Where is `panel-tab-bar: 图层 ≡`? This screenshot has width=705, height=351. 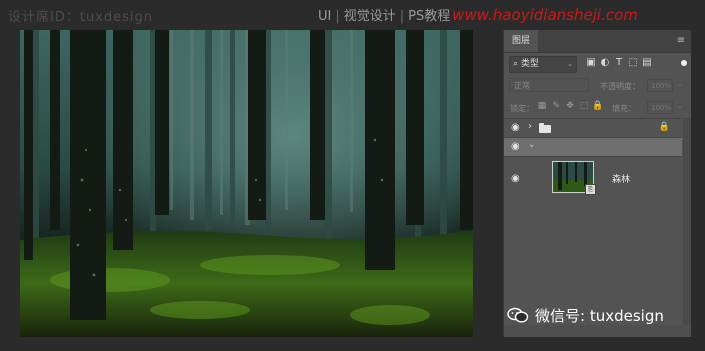 panel-tab-bar: 图层 ≡ is located at coordinates (597, 41).